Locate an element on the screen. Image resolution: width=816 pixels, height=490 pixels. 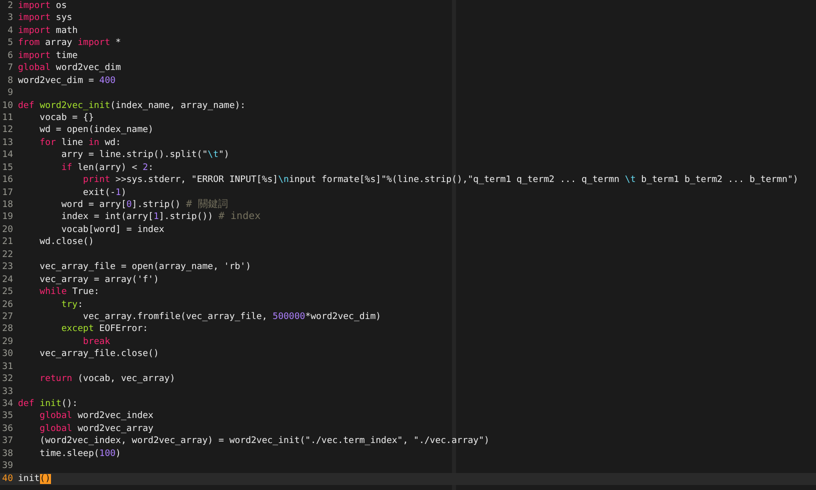
line-number: 39 is located at coordinates (7, 466).